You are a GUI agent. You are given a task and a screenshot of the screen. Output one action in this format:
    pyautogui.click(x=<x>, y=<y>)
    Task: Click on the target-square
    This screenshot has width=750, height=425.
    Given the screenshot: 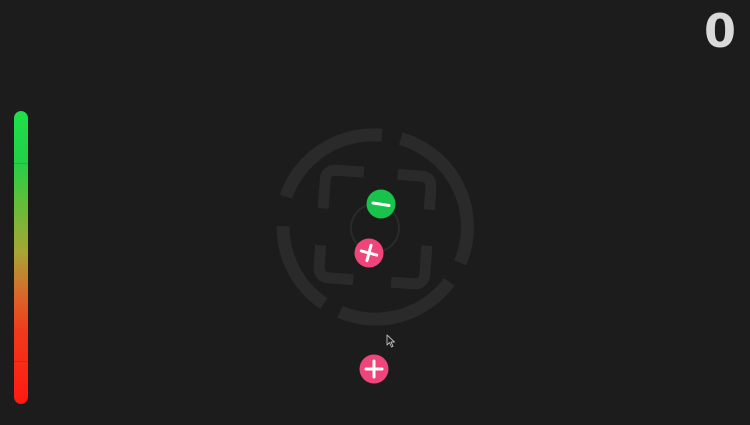 What is the action you would take?
    pyautogui.click(x=375, y=227)
    